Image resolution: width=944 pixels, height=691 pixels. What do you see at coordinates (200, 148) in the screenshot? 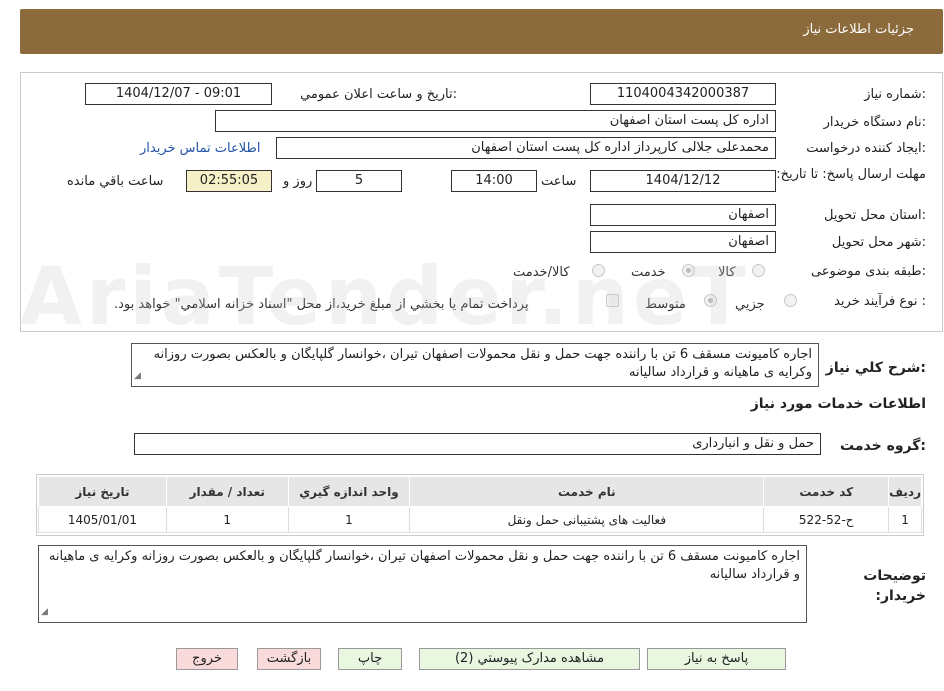
I see `buyer-contact-link: اطلاعات تماس خريدار` at bounding box center [200, 148].